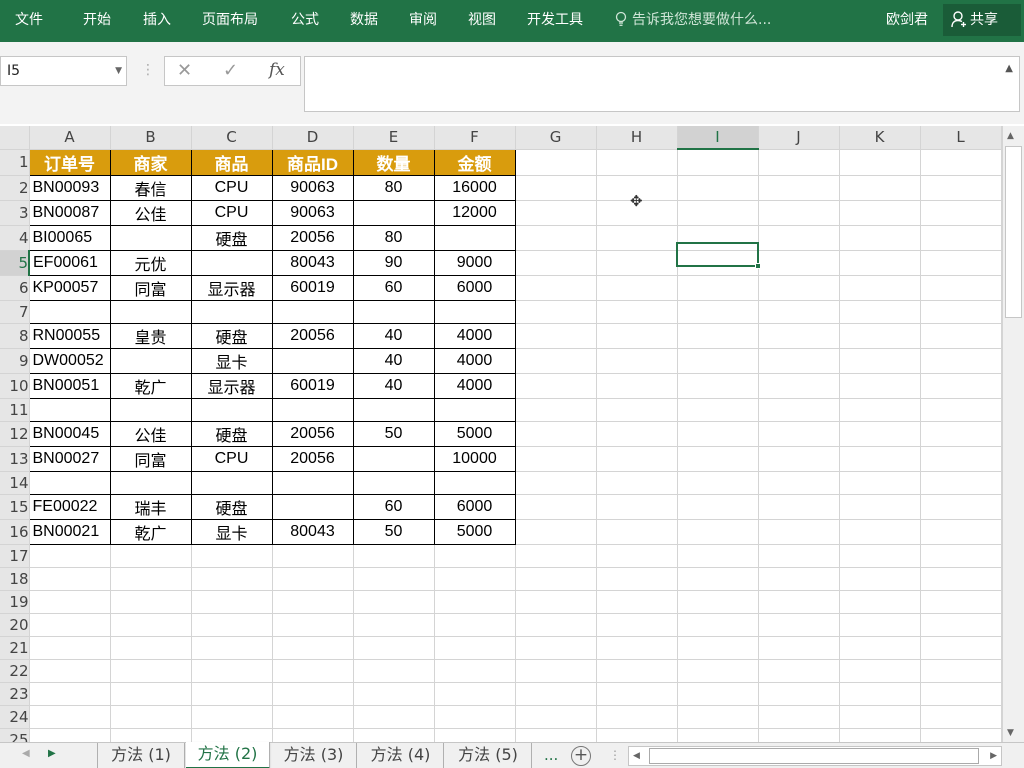 This screenshot has width=1024, height=768. I want to click on cell-j5, so click(799, 263).